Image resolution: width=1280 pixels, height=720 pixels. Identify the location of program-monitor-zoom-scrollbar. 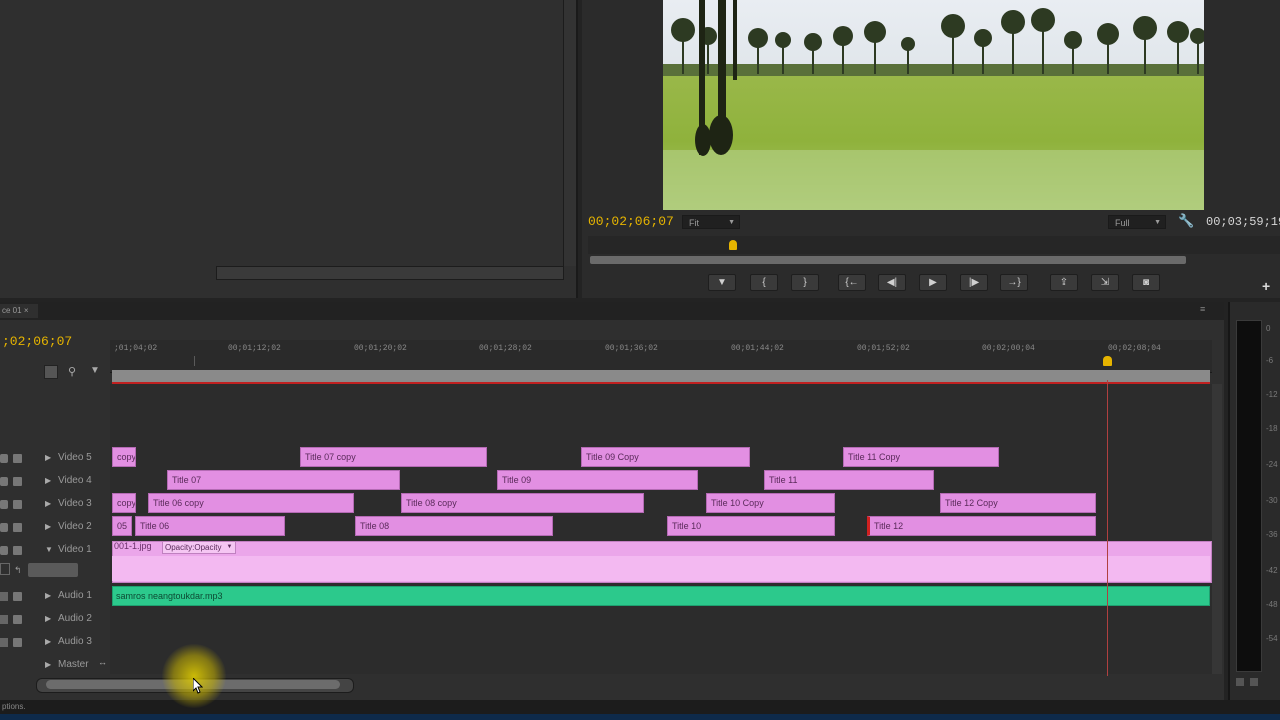
(888, 260).